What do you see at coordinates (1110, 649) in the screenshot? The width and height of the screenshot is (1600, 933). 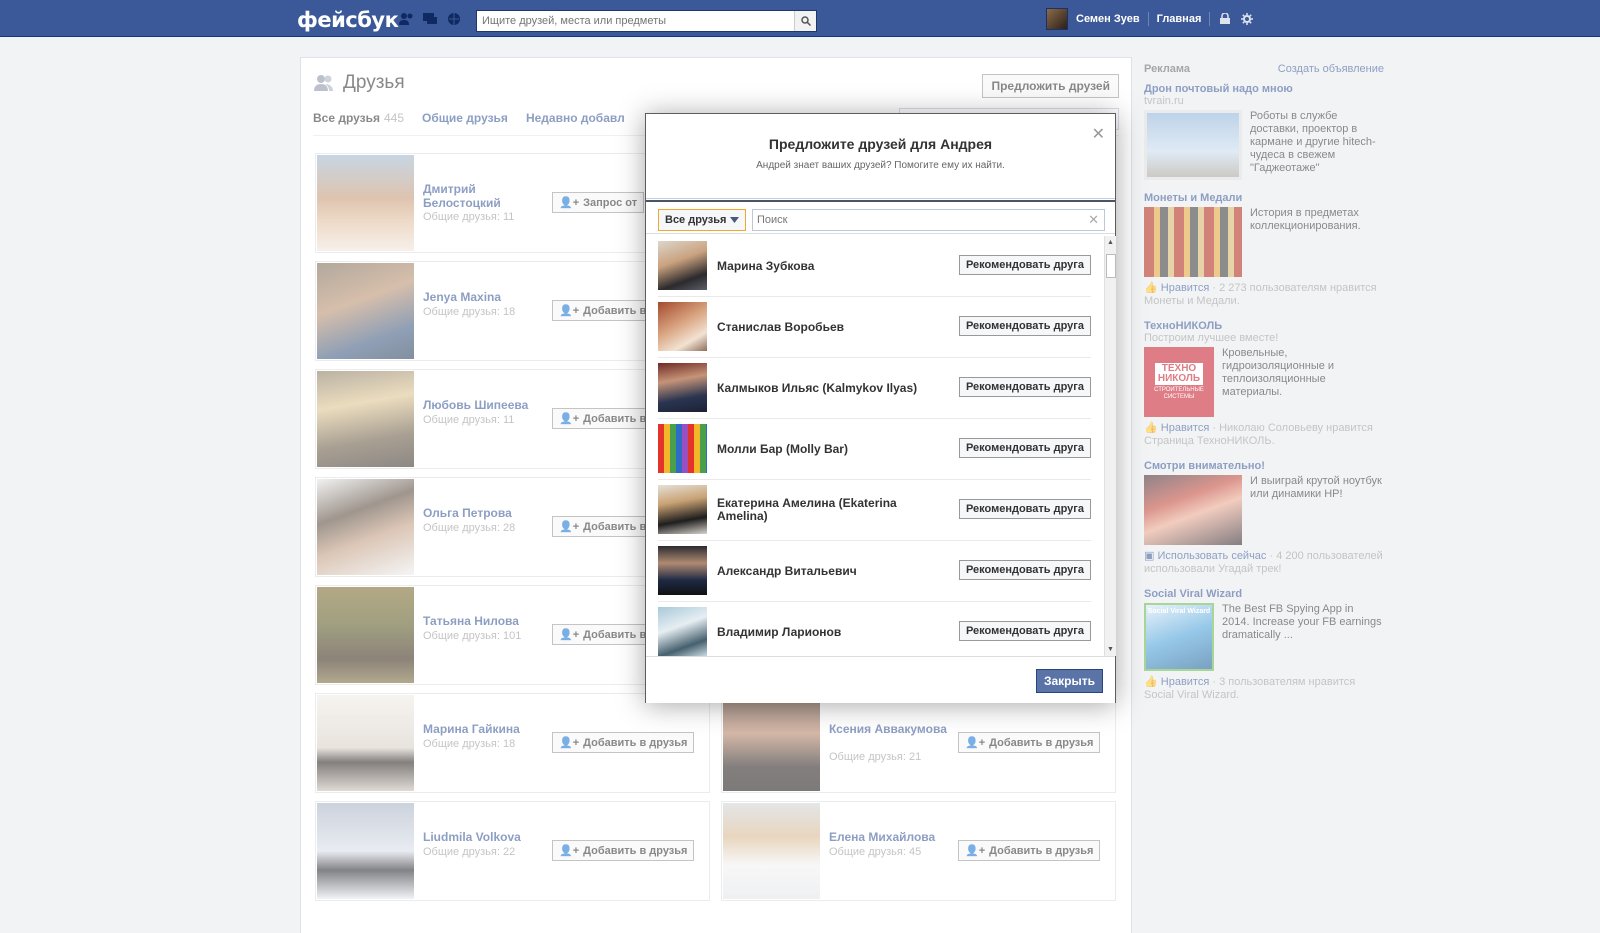 I see `scroll-down-arrow-icon: ▼` at bounding box center [1110, 649].